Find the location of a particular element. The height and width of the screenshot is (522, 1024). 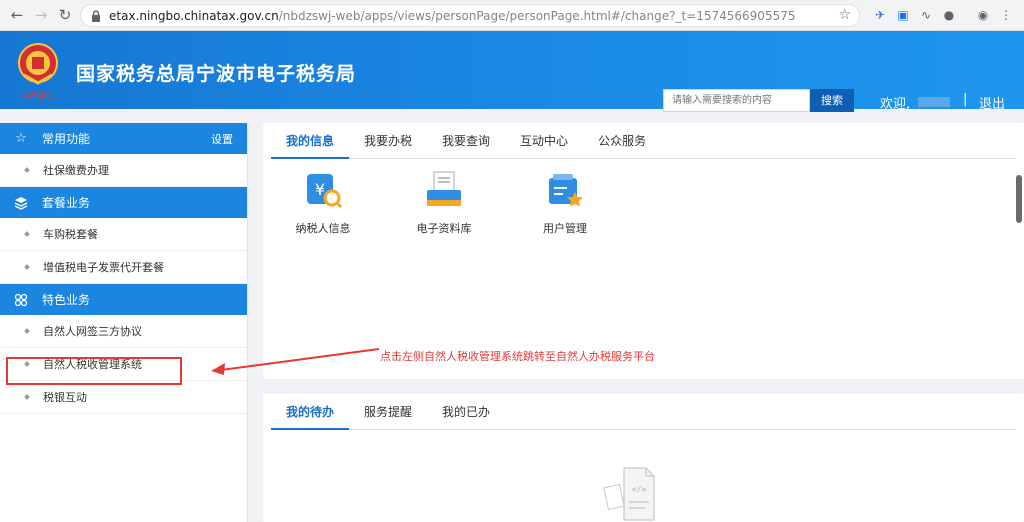

back-icon: ← is located at coordinates (17, 15).